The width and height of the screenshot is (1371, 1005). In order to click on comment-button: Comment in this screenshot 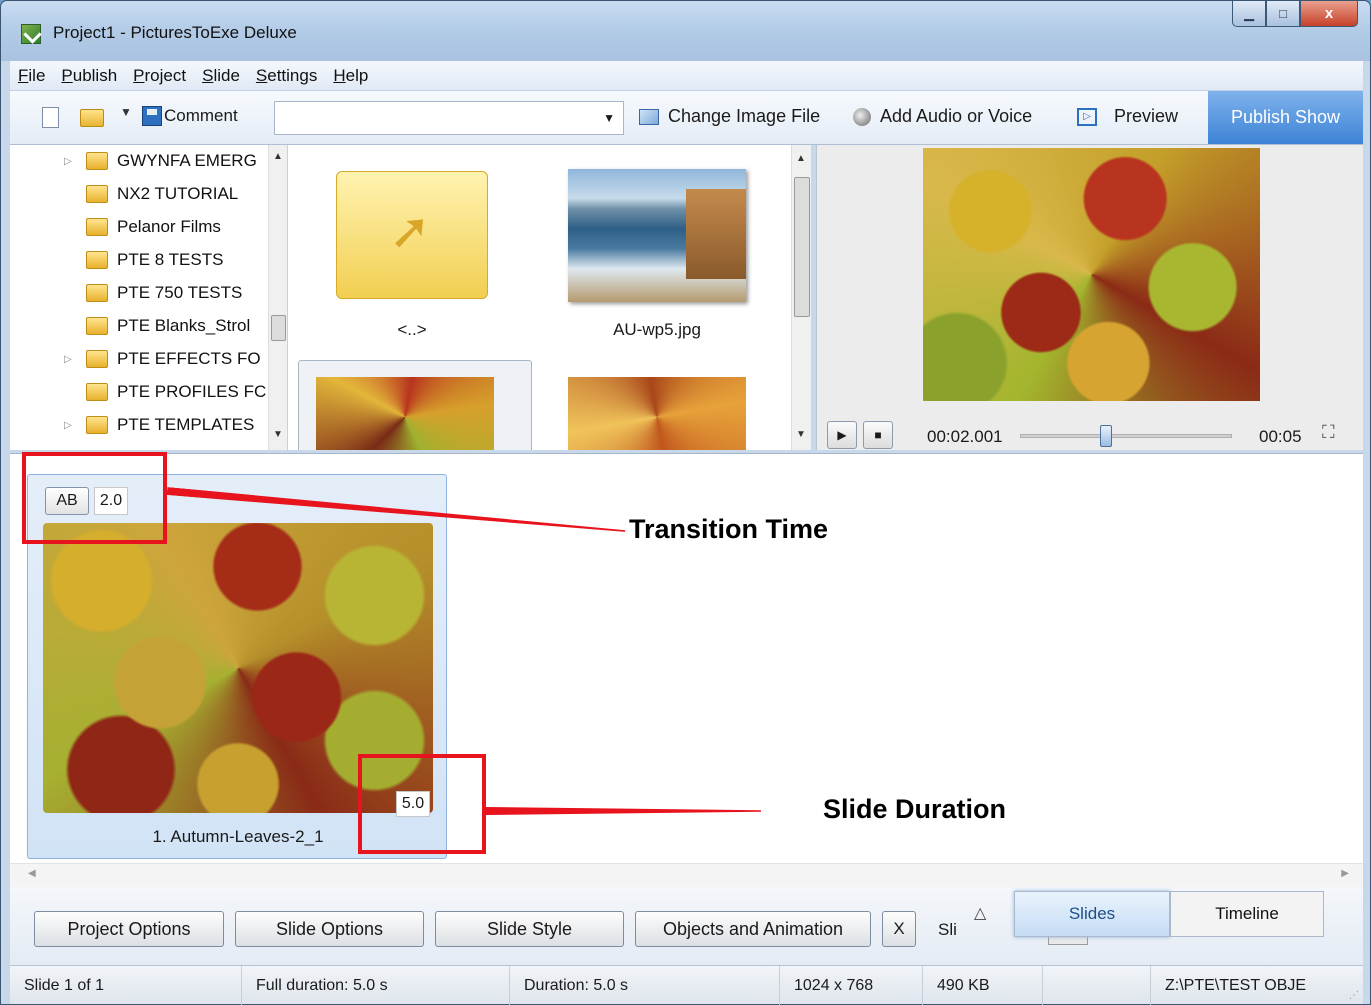, I will do `click(190, 116)`.